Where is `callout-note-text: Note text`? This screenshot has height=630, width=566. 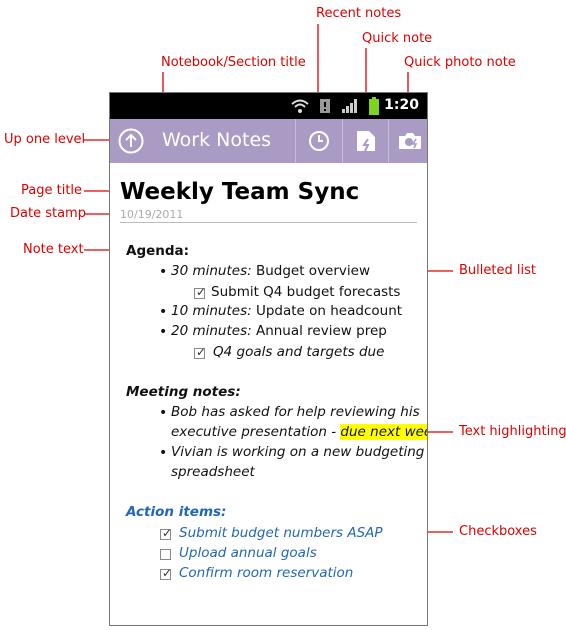 callout-note-text: Note text is located at coordinates (53, 249).